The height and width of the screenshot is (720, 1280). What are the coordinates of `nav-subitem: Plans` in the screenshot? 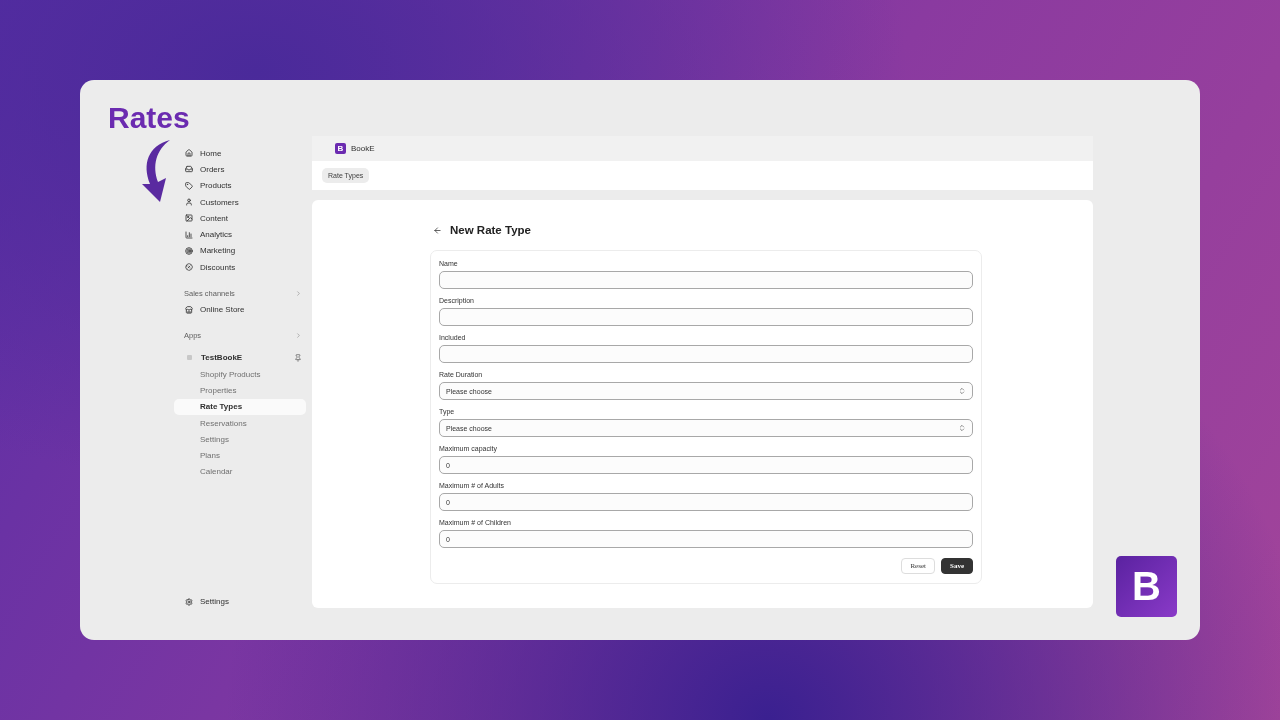 It's located at (240, 455).